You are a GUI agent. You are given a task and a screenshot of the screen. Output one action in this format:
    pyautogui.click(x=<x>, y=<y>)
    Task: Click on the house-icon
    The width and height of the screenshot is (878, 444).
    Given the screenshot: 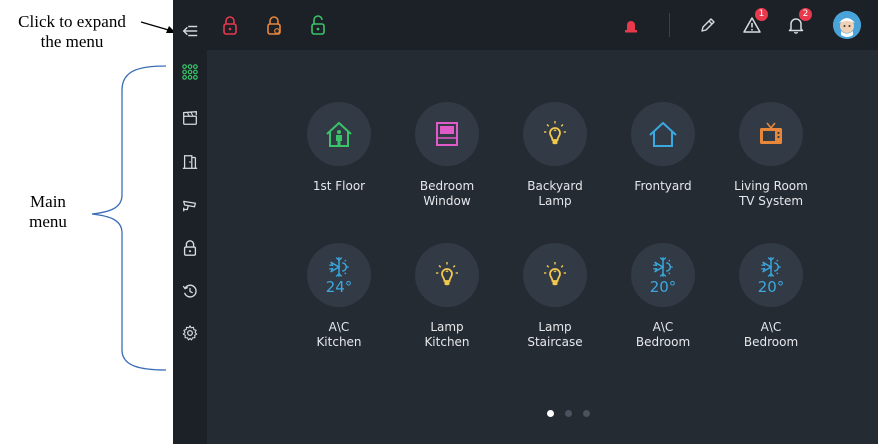 What is the action you would take?
    pyautogui.click(x=663, y=134)
    